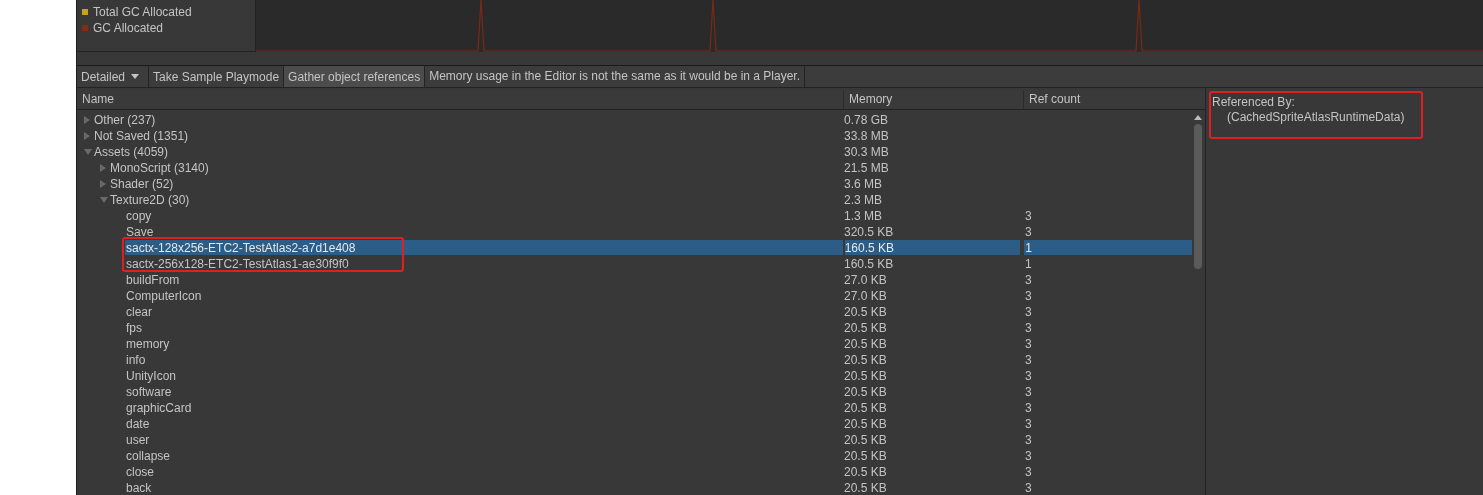 The width and height of the screenshot is (1483, 495). I want to click on tree-item: collapse, so click(460, 455).